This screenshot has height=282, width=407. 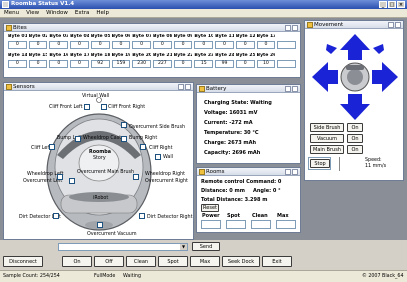 What do you see at coordinates (232, 153) in the screenshot?
I see `capacity: Capacity: 2696 mAh` at bounding box center [232, 153].